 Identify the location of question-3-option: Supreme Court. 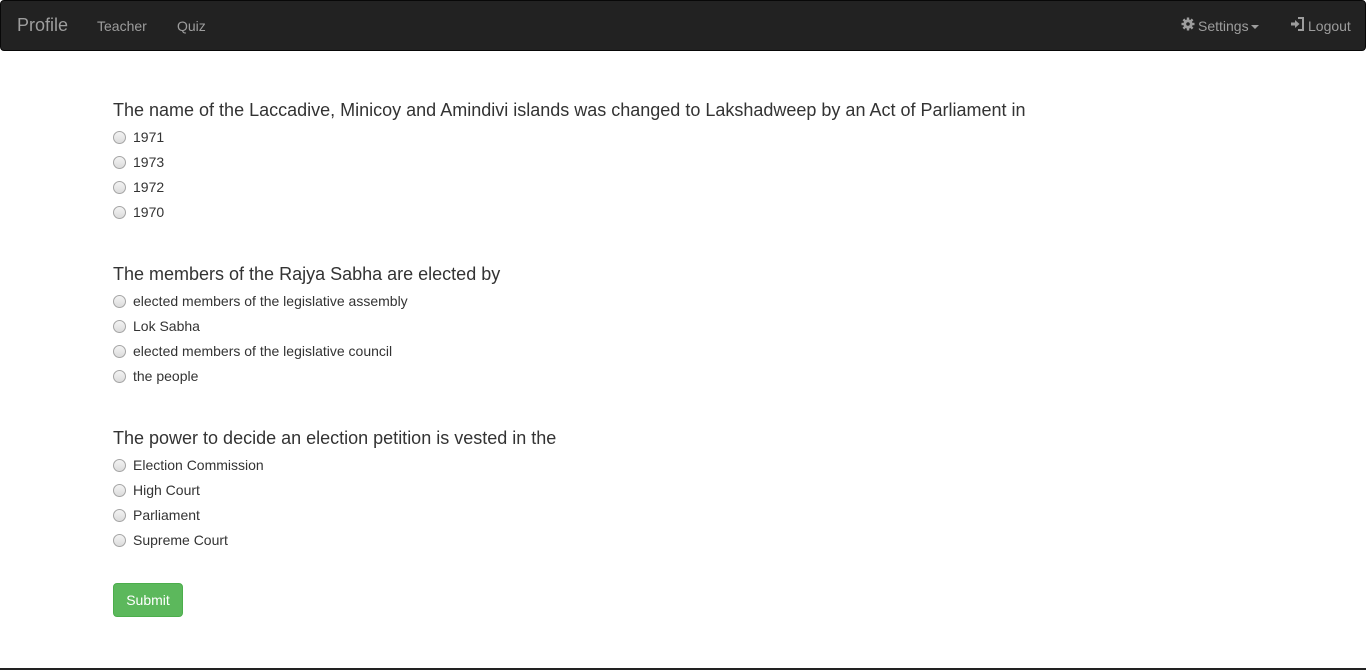
(613, 544).